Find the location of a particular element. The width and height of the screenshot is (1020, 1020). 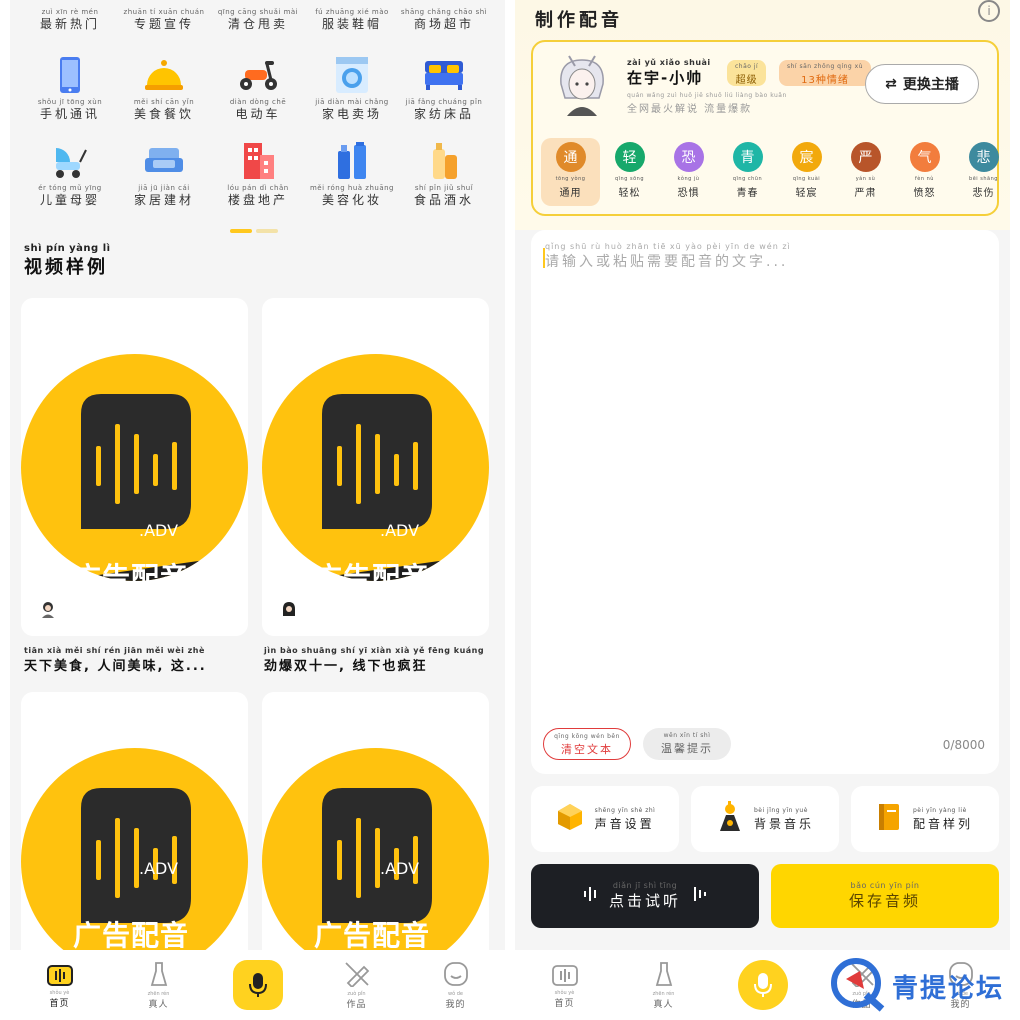

category-appliance: jiā diàn mài chǎng 家电卖场 is located at coordinates (352, 86).